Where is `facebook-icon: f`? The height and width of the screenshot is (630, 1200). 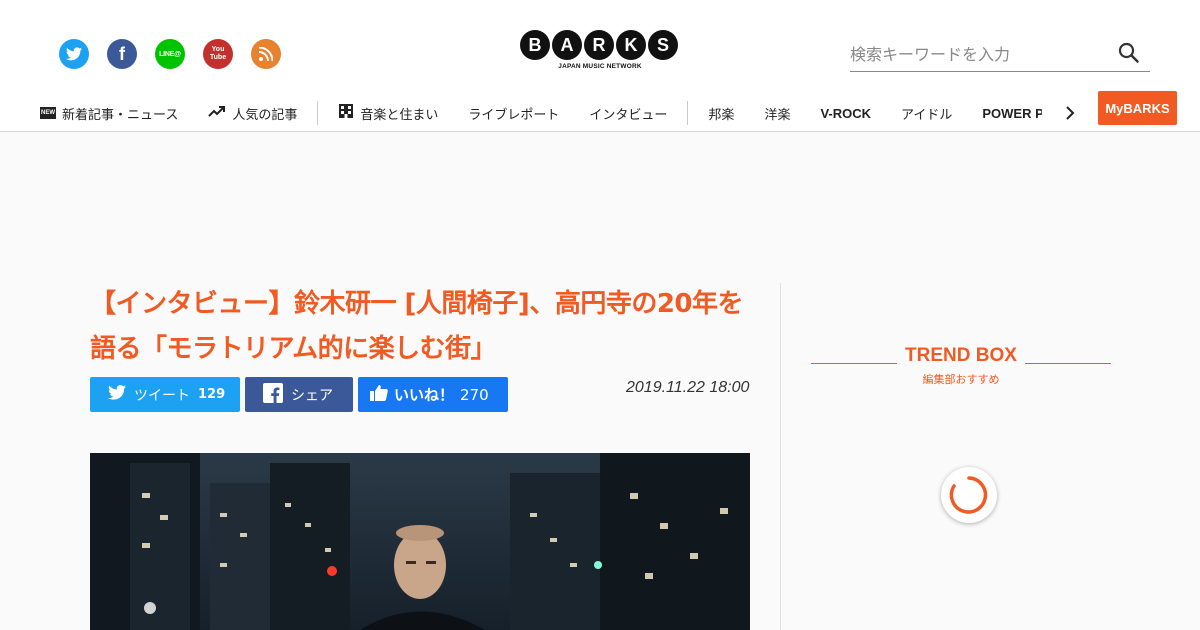 facebook-icon: f is located at coordinates (122, 54).